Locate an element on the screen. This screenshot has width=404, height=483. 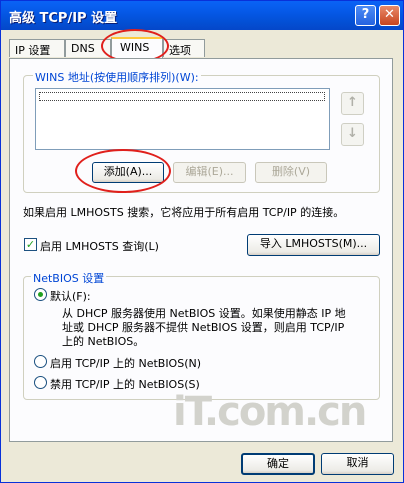
down-arrow-icon: ↓ is located at coordinates (352, 133).